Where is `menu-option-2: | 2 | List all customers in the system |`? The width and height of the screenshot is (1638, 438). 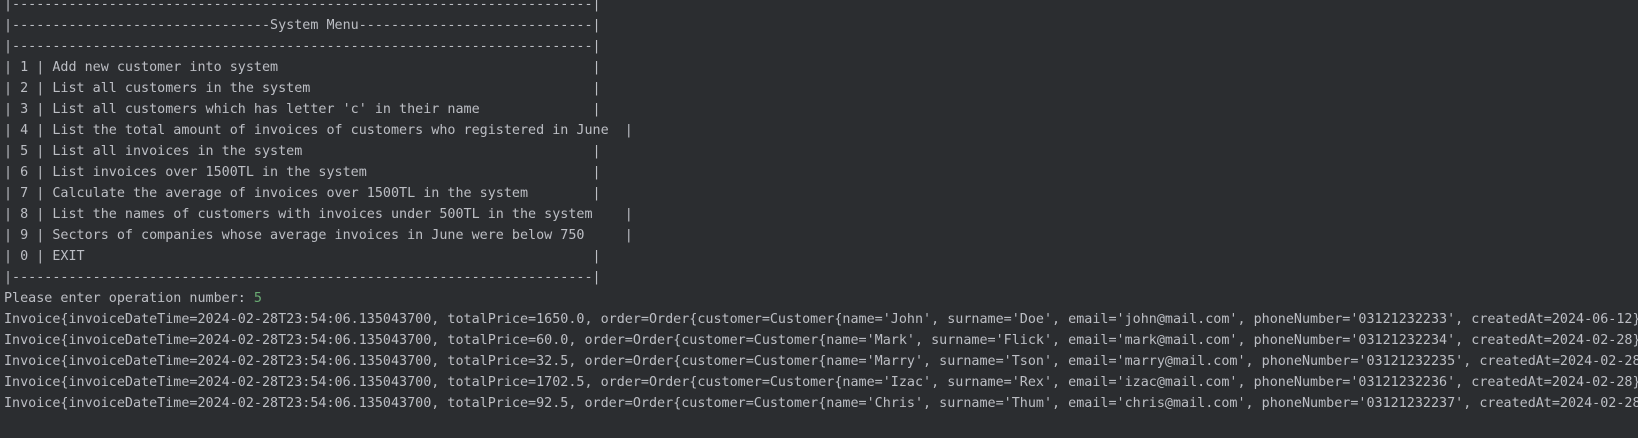
menu-option-2: | 2 | List all customers in the system | is located at coordinates (302, 88).